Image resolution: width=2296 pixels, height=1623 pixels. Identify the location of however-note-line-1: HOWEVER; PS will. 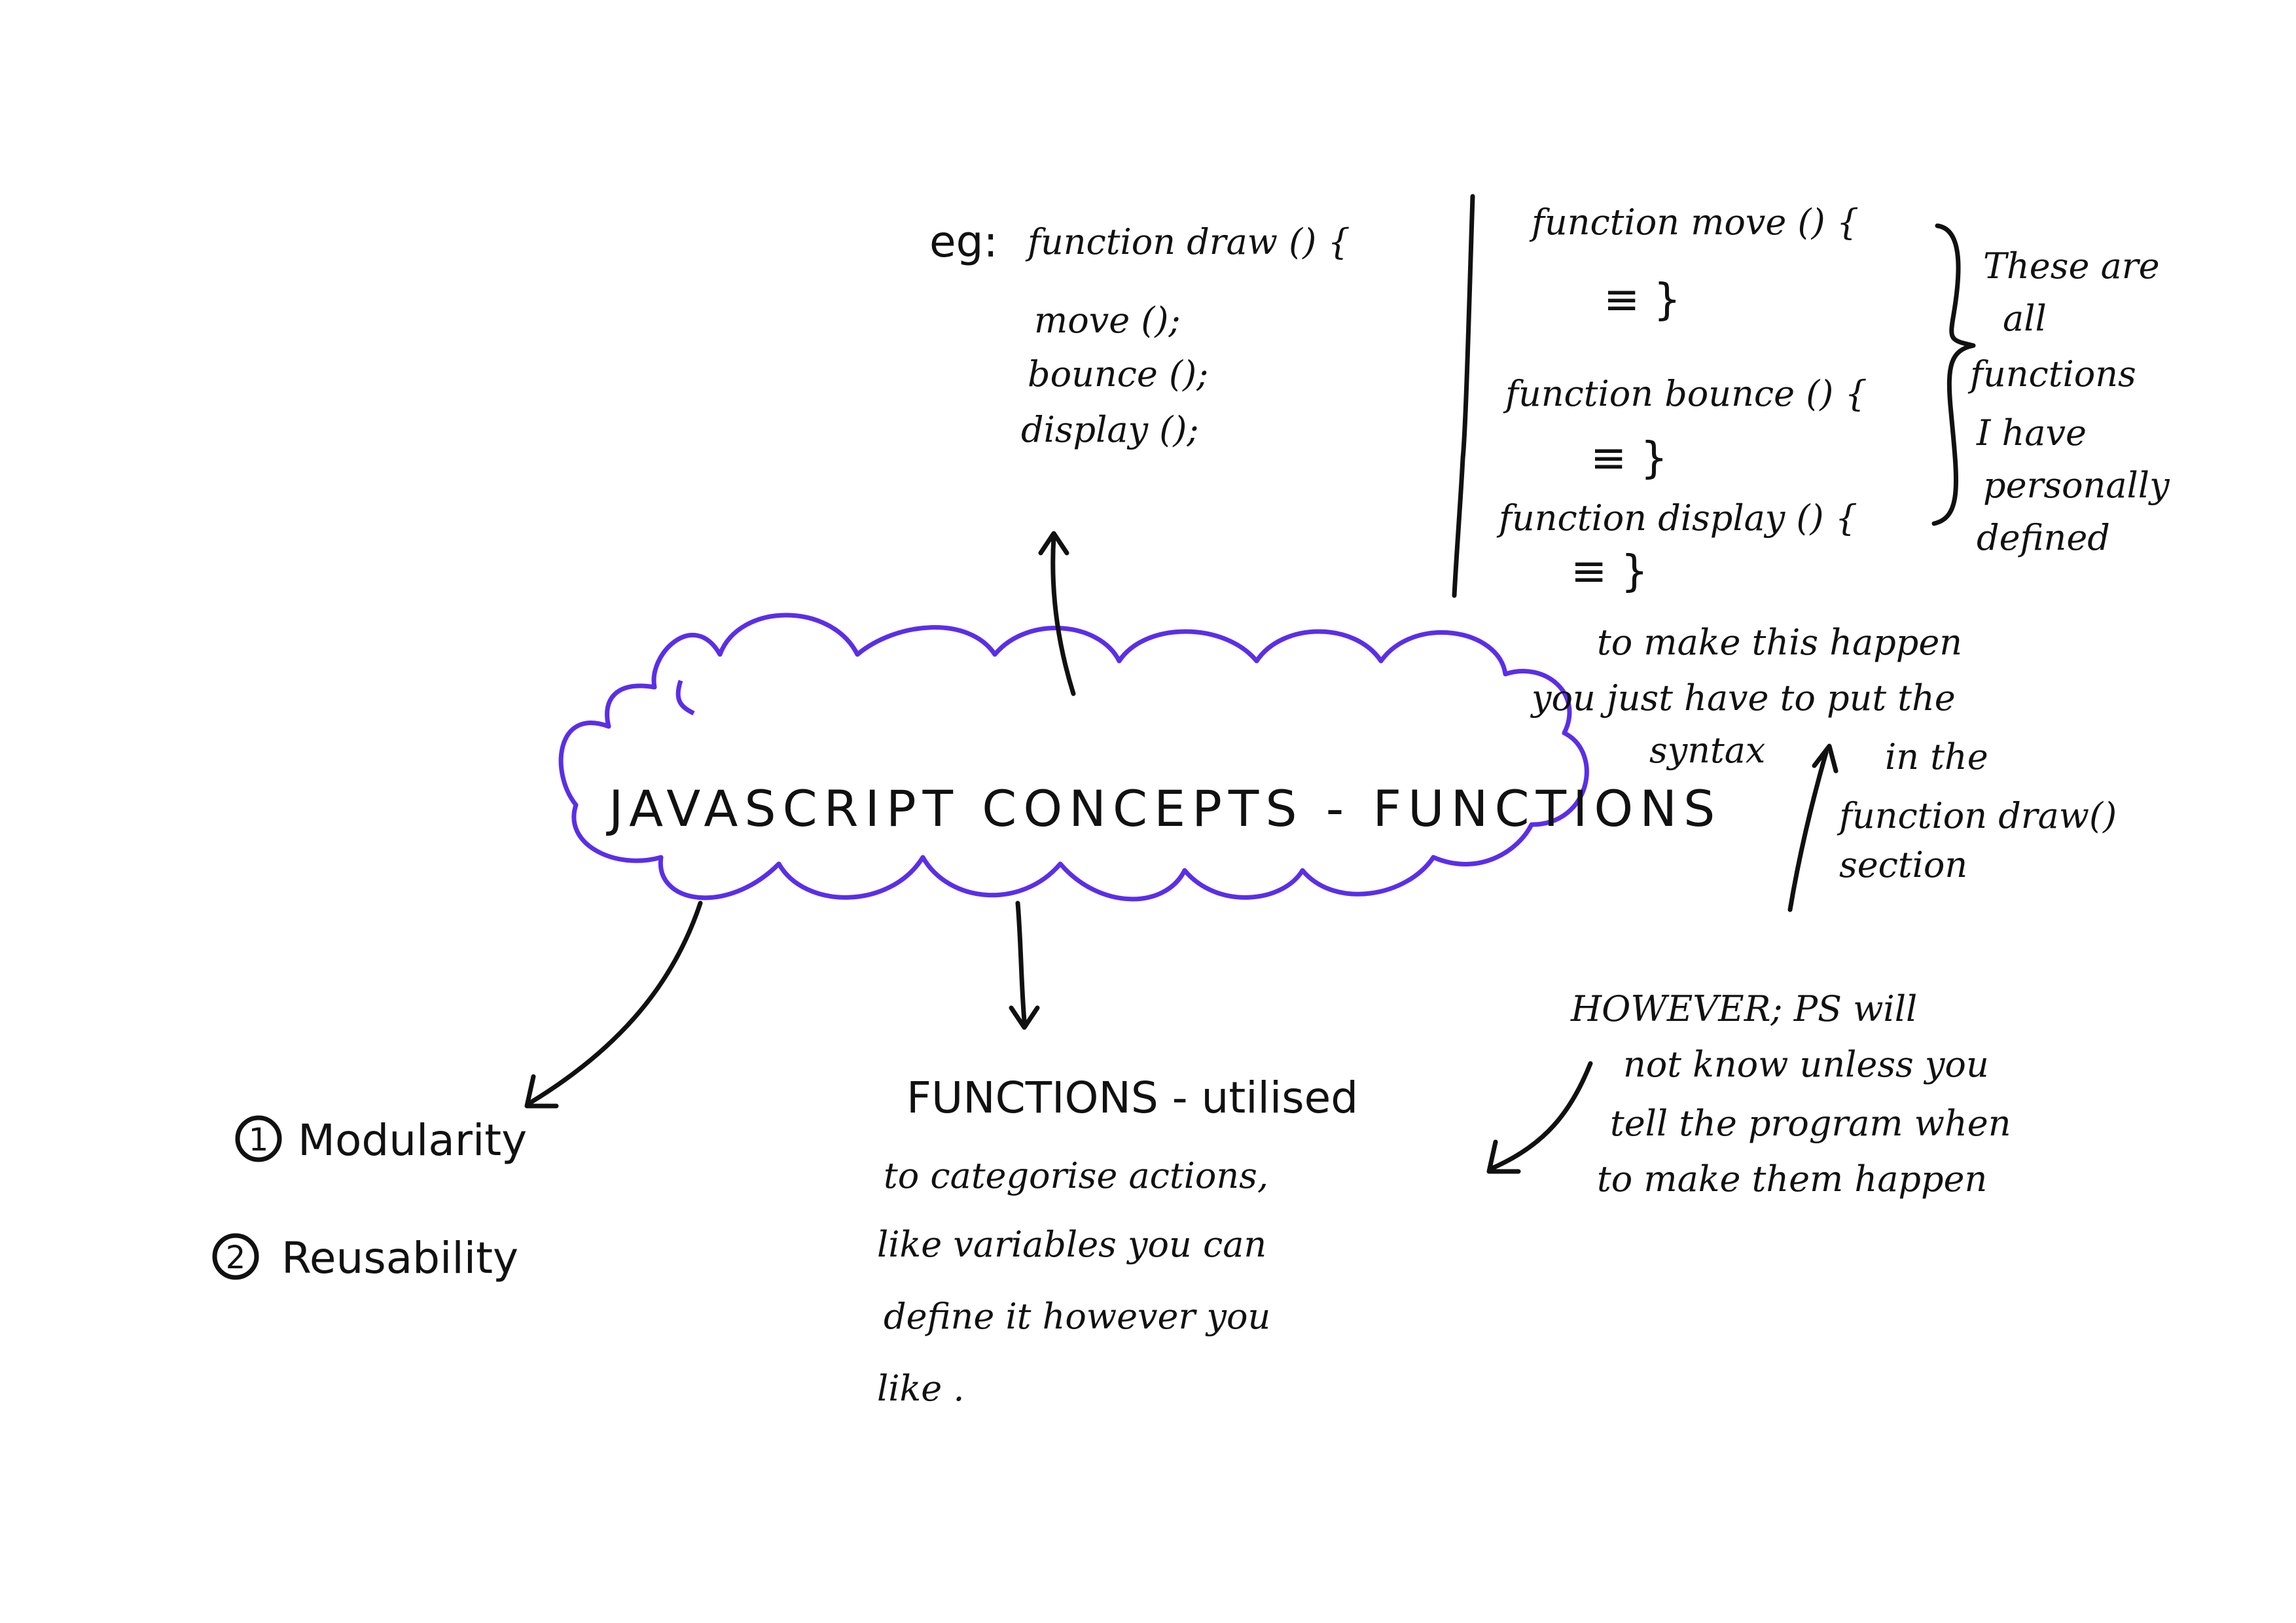
(1743, 1008).